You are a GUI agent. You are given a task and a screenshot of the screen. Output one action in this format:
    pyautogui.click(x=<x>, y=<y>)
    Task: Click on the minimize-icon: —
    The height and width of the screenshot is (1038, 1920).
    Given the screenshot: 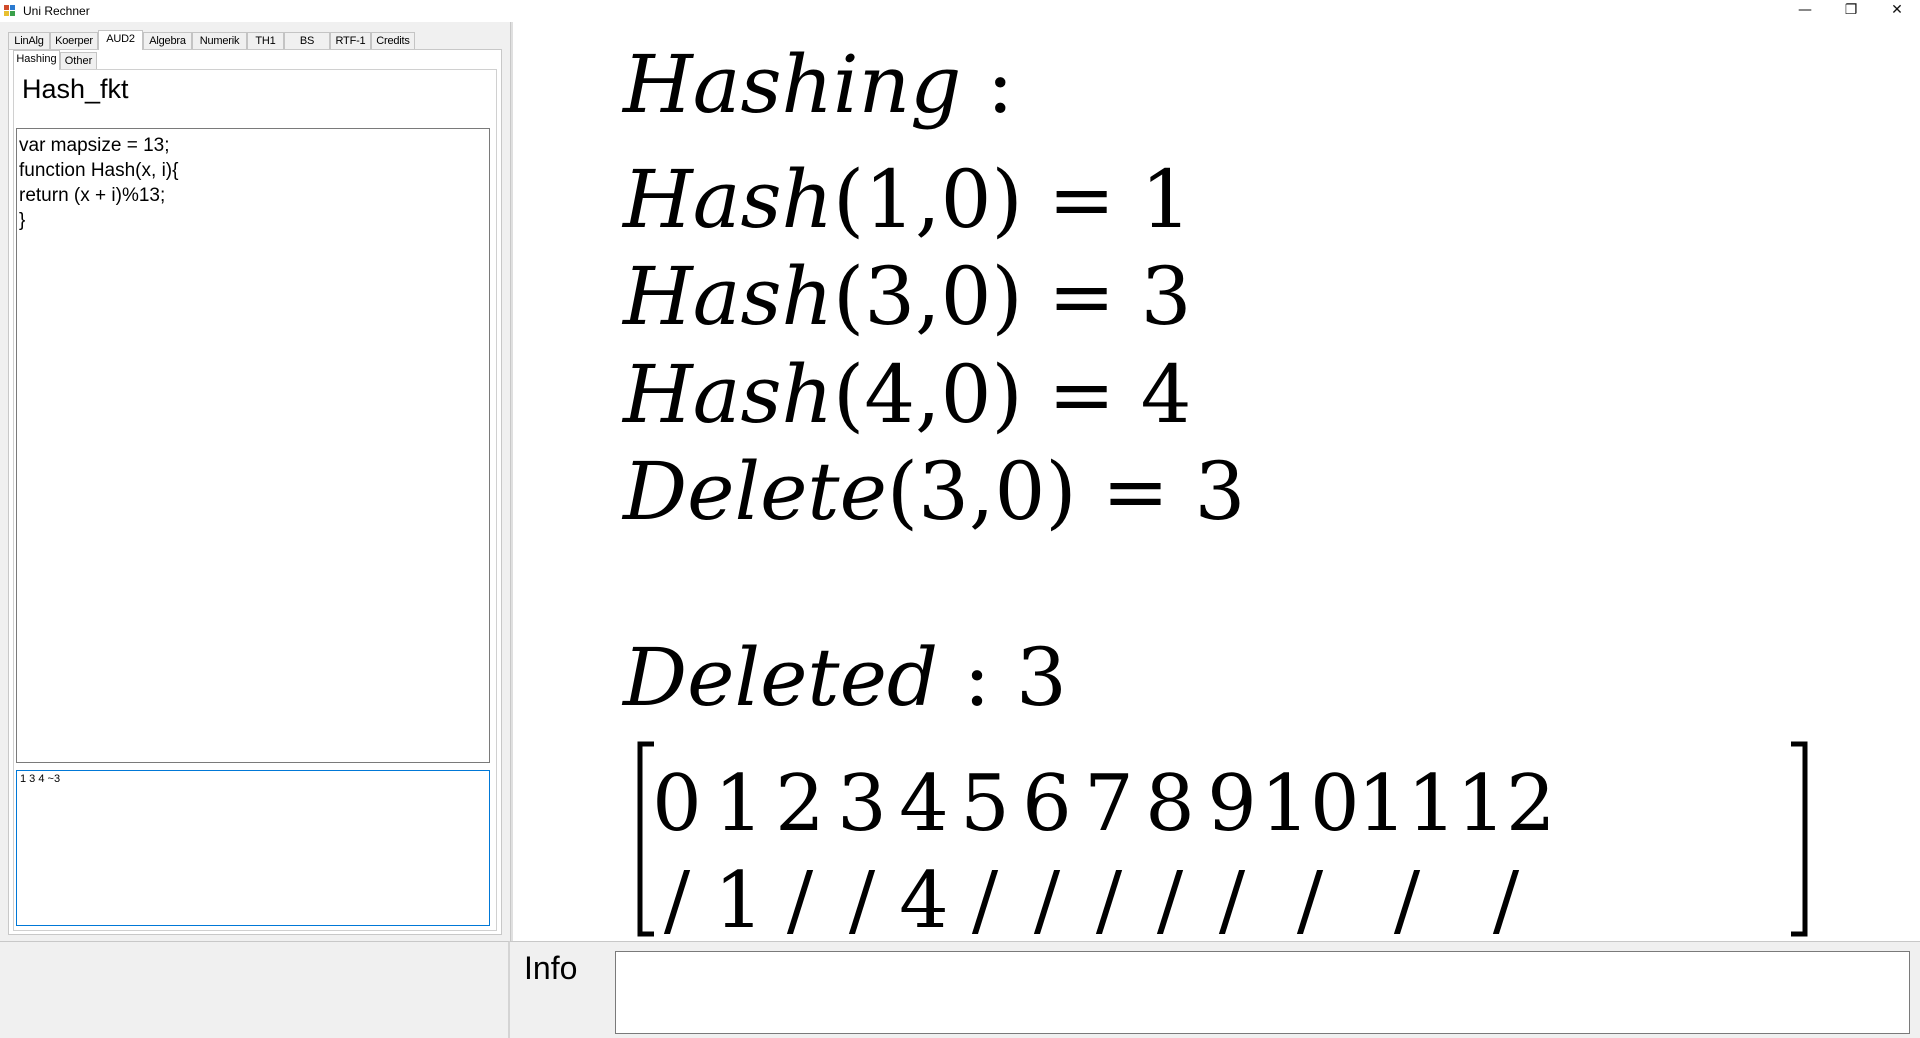 What is the action you would take?
    pyautogui.click(x=1805, y=10)
    